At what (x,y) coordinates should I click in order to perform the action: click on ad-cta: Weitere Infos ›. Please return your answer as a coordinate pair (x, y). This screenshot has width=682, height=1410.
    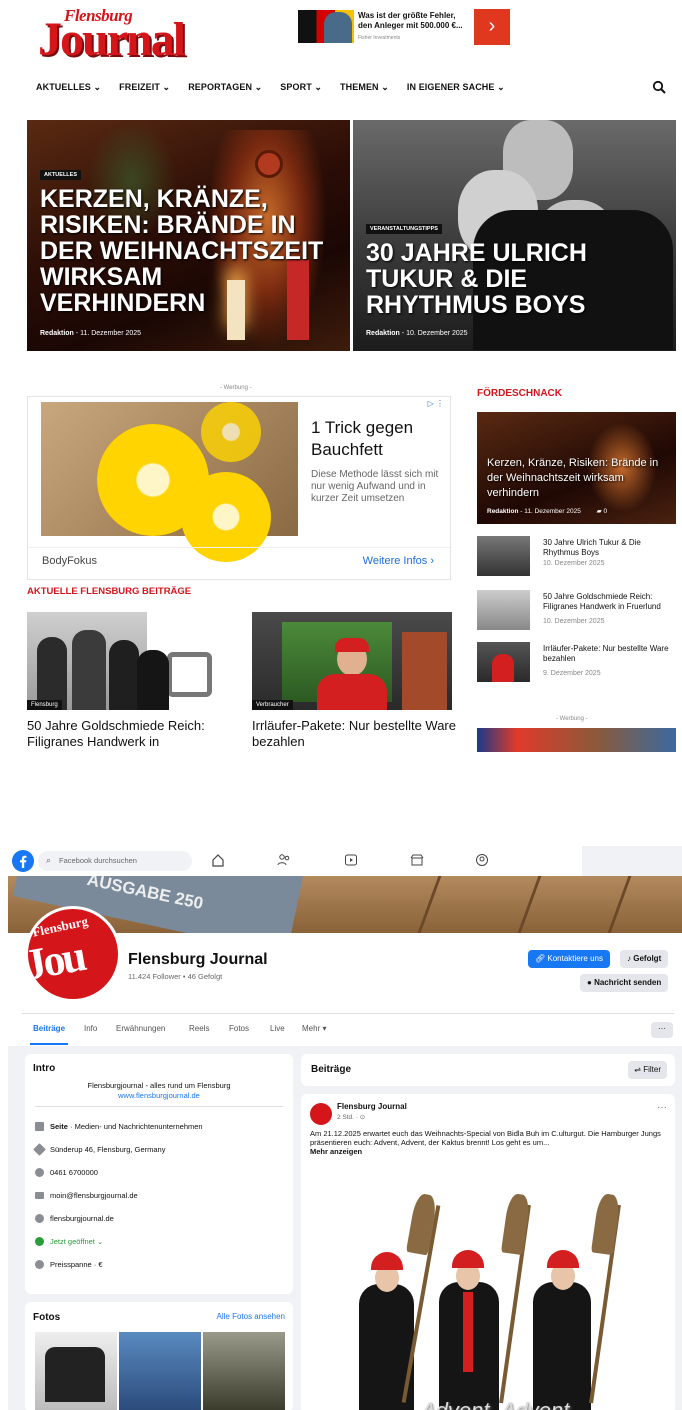
    Looking at the image, I should click on (398, 561).